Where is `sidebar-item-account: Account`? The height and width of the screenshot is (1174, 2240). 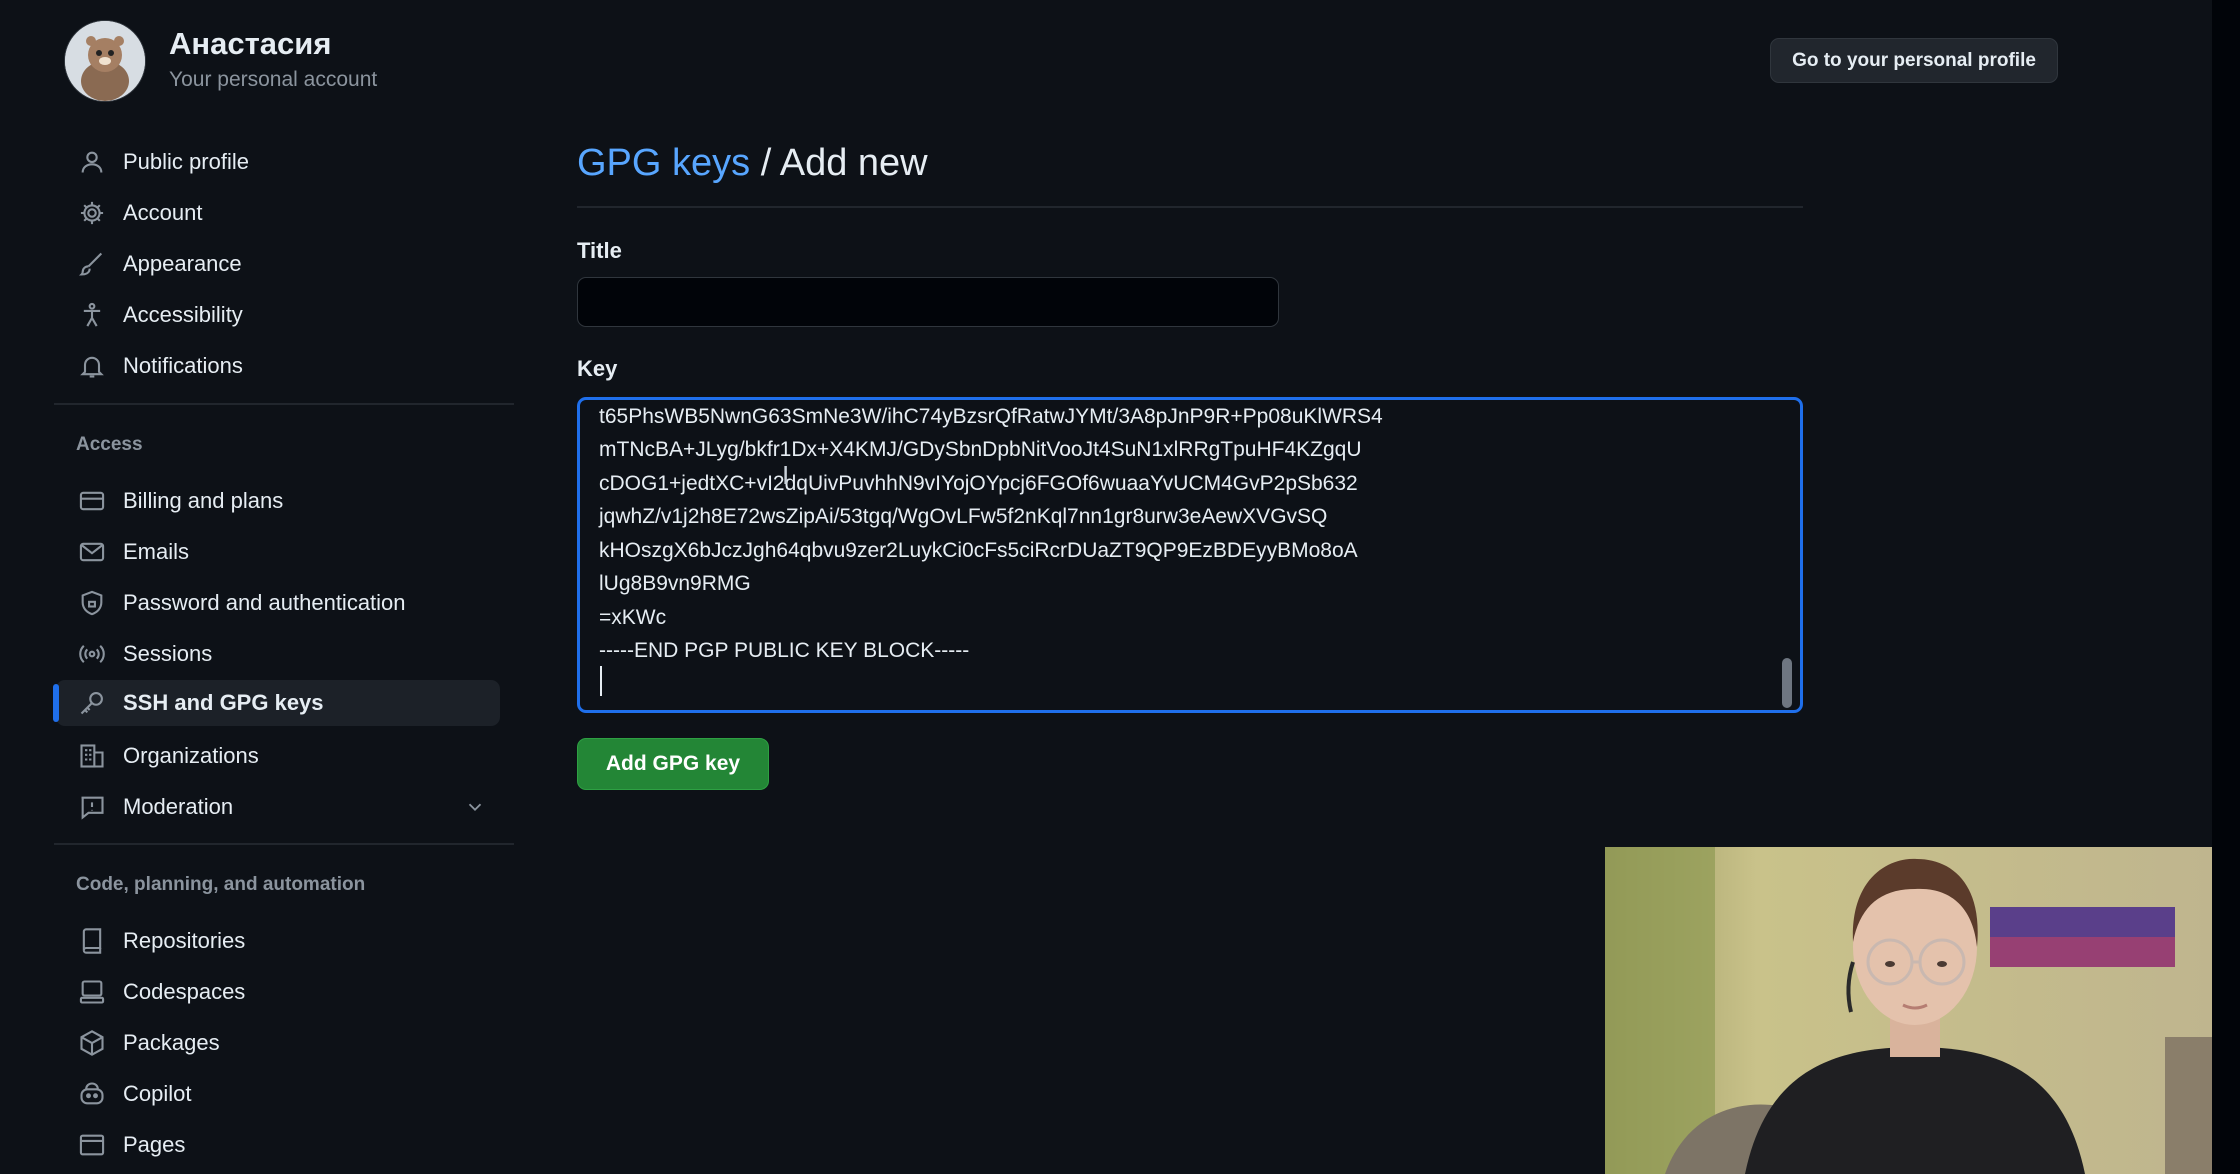 sidebar-item-account: Account is located at coordinates (278, 213).